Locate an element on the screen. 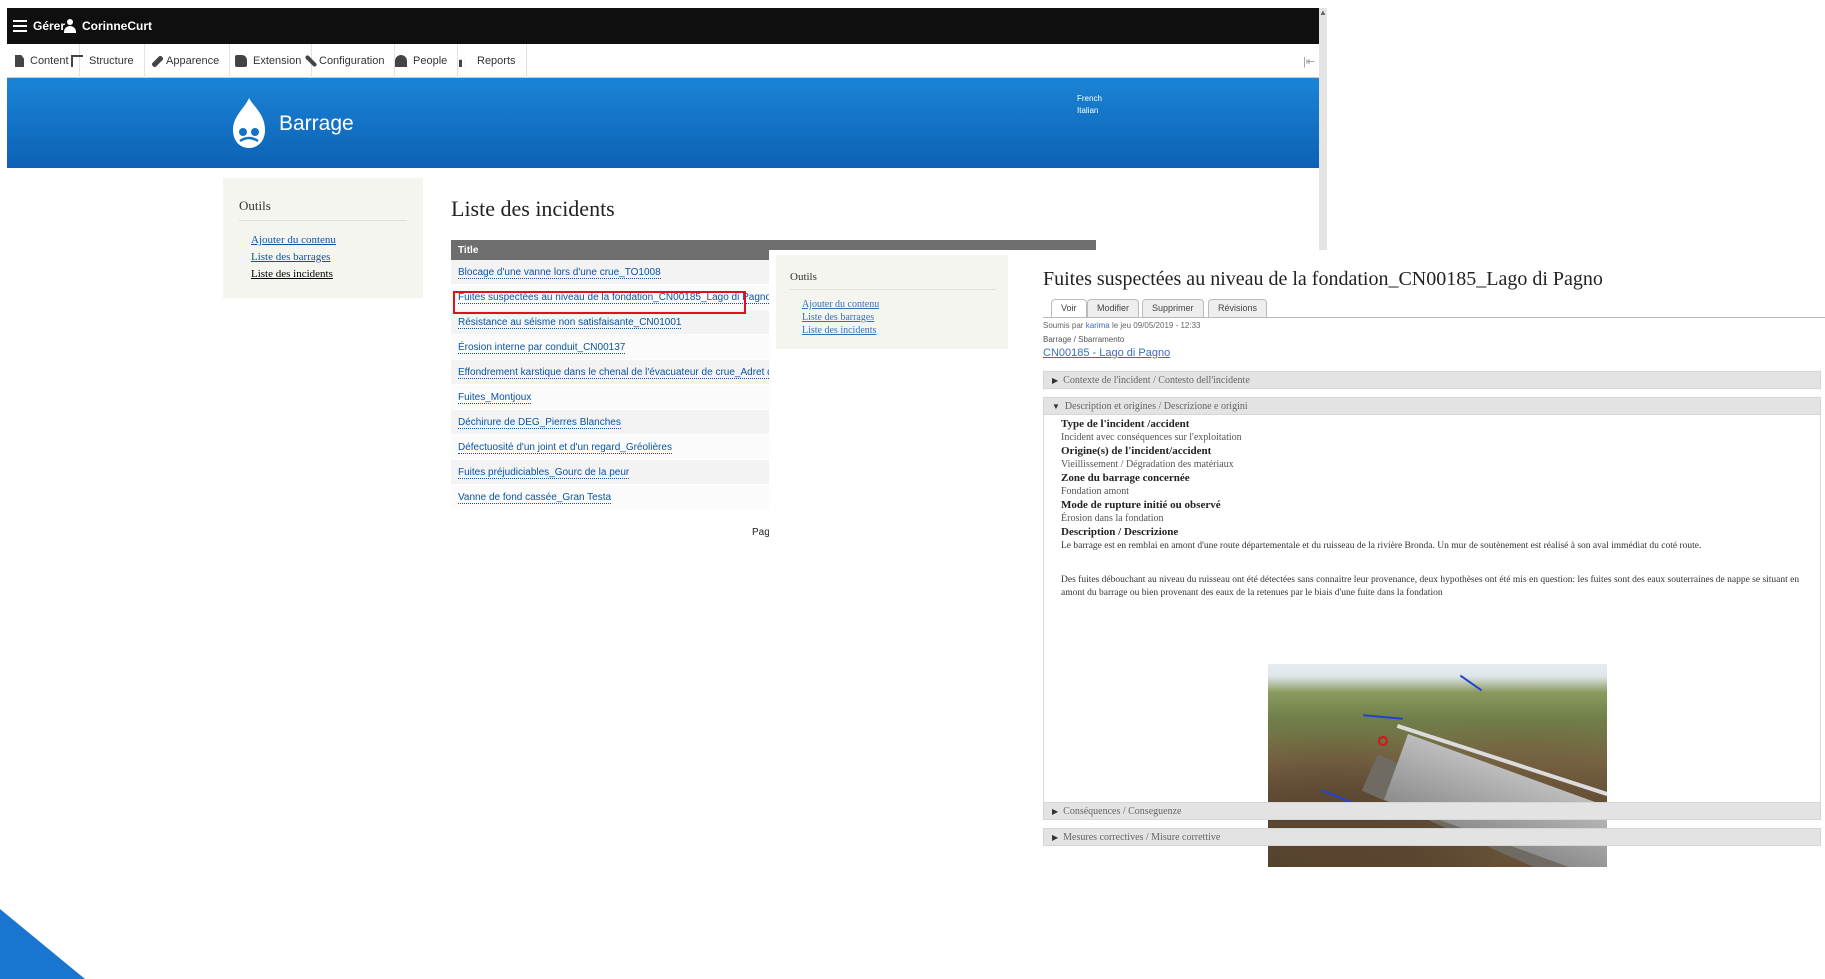 Image resolution: width=1825 pixels, height=979 pixels. tab-modifier: Modifier is located at coordinates (1113, 308).